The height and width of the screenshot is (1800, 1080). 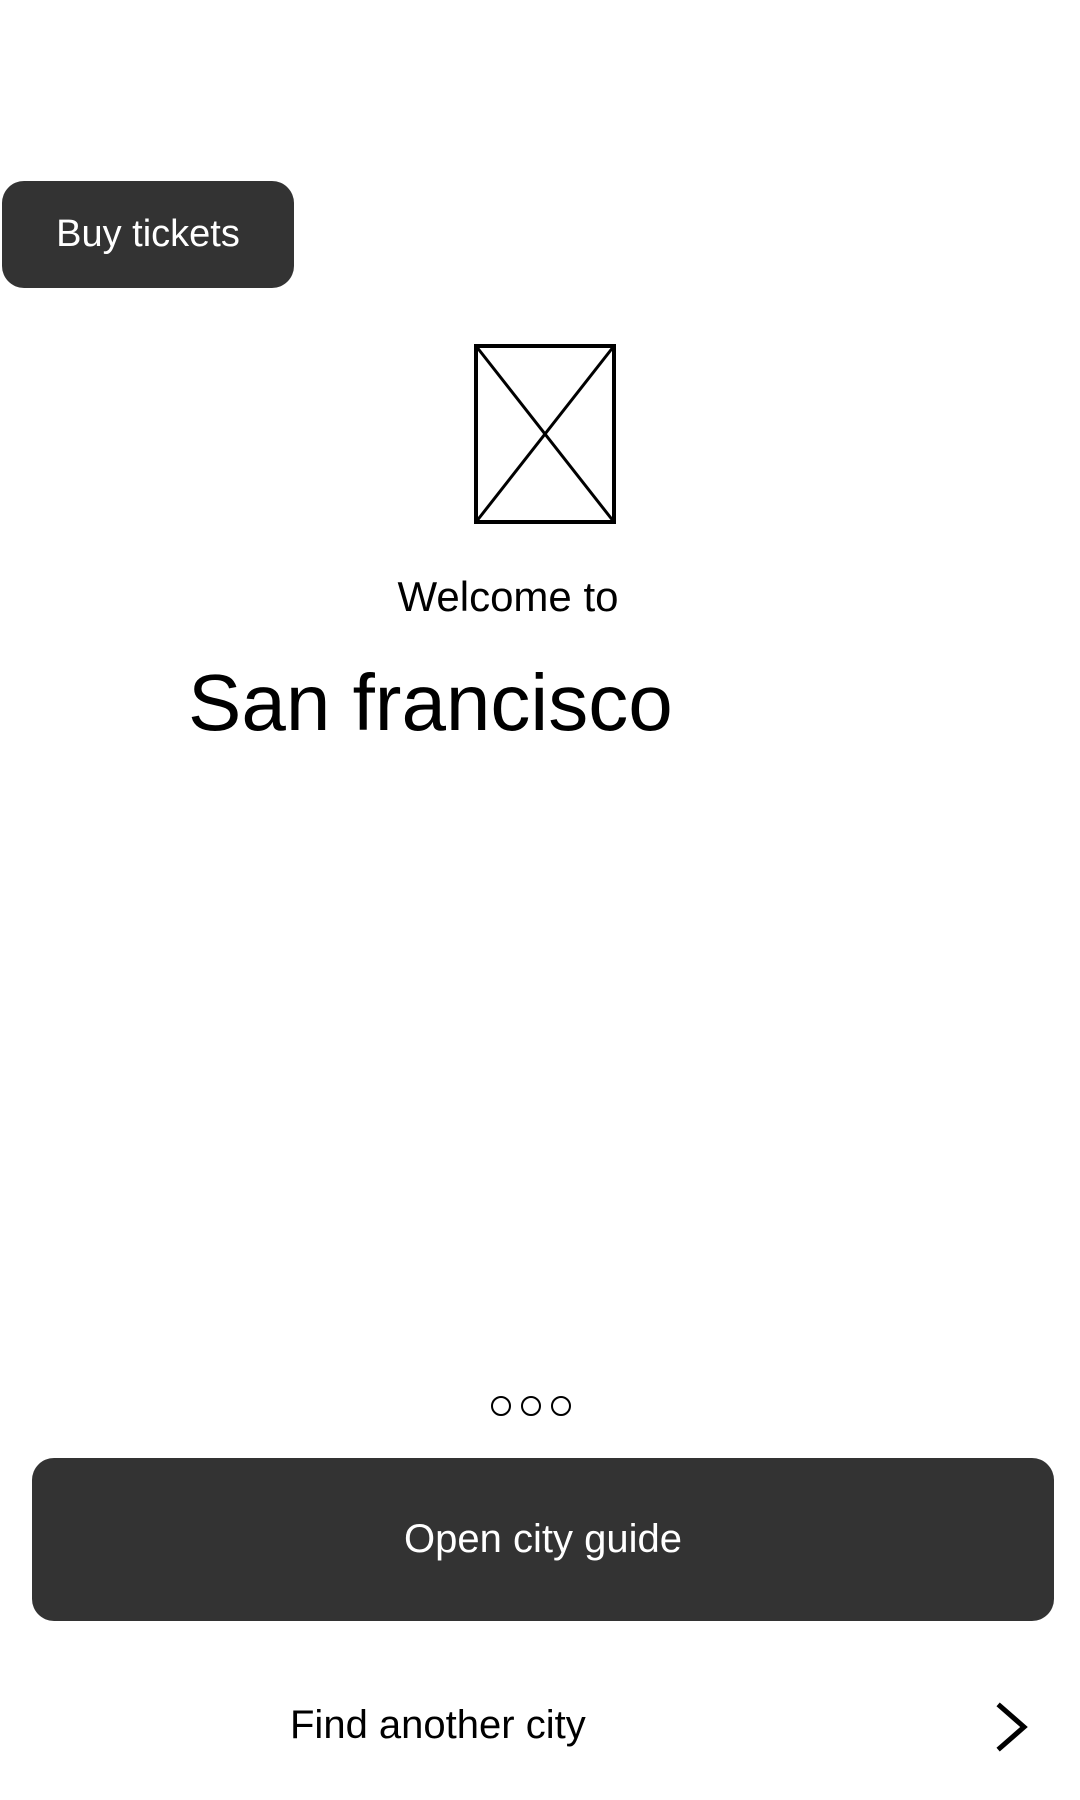 I want to click on page-indicator, so click(x=531, y=1406).